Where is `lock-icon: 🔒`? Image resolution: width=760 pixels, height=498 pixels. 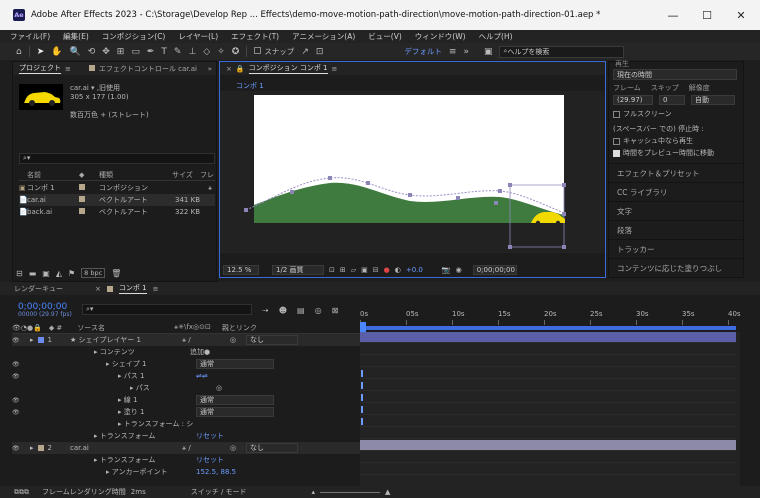 lock-icon: 🔒 is located at coordinates (240, 69).